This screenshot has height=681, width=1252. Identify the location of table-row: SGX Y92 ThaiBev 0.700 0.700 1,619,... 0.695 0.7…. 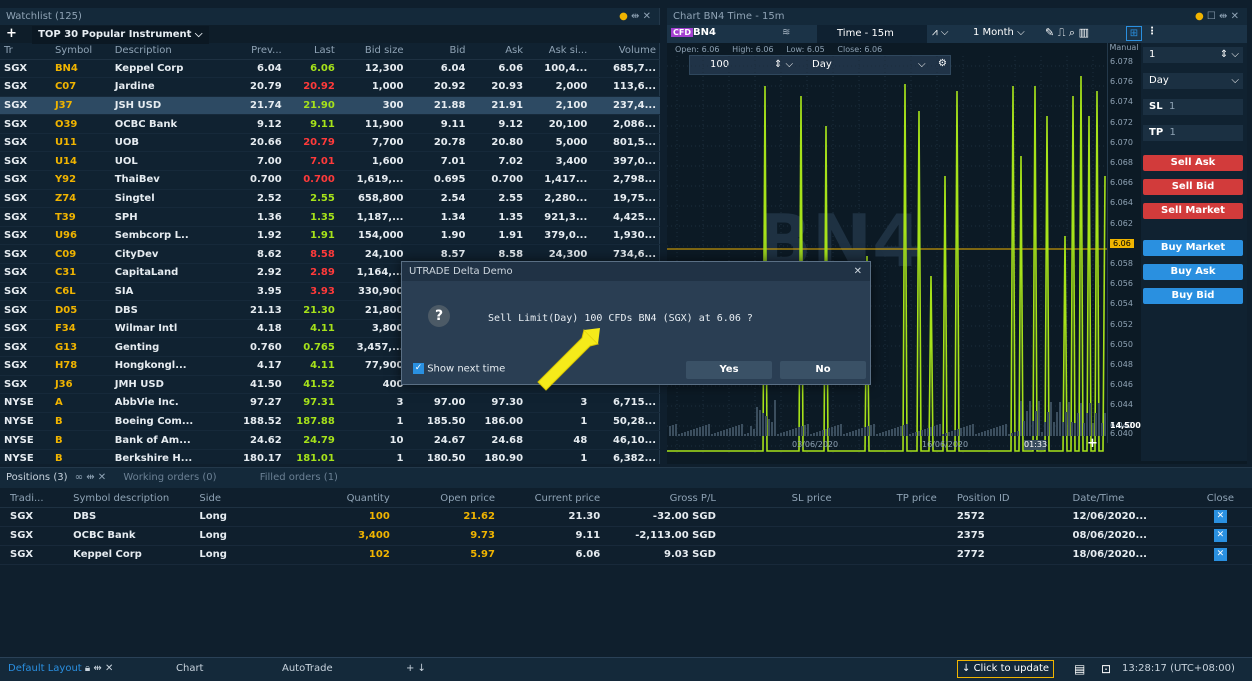
(330, 180).